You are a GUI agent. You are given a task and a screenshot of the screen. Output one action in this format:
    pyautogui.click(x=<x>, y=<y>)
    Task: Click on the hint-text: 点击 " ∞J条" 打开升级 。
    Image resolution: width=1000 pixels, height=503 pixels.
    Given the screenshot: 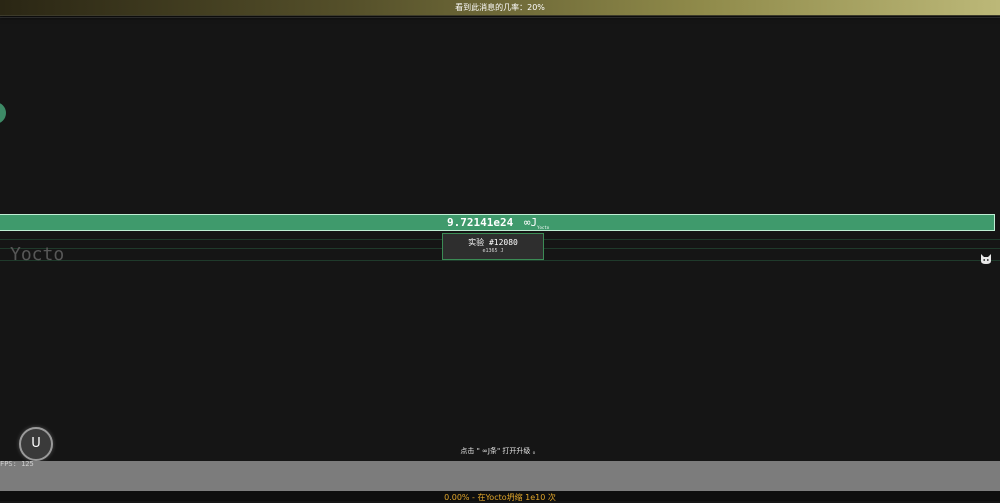 What is the action you would take?
    pyautogui.click(x=500, y=451)
    